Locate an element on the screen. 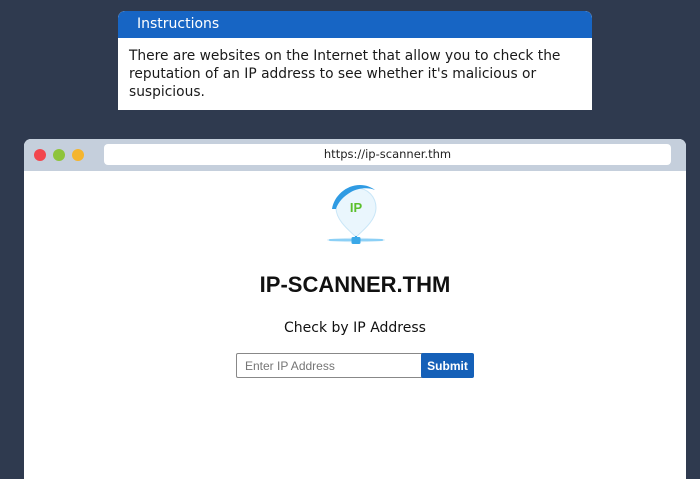  ip-address-input is located at coordinates (330, 365).